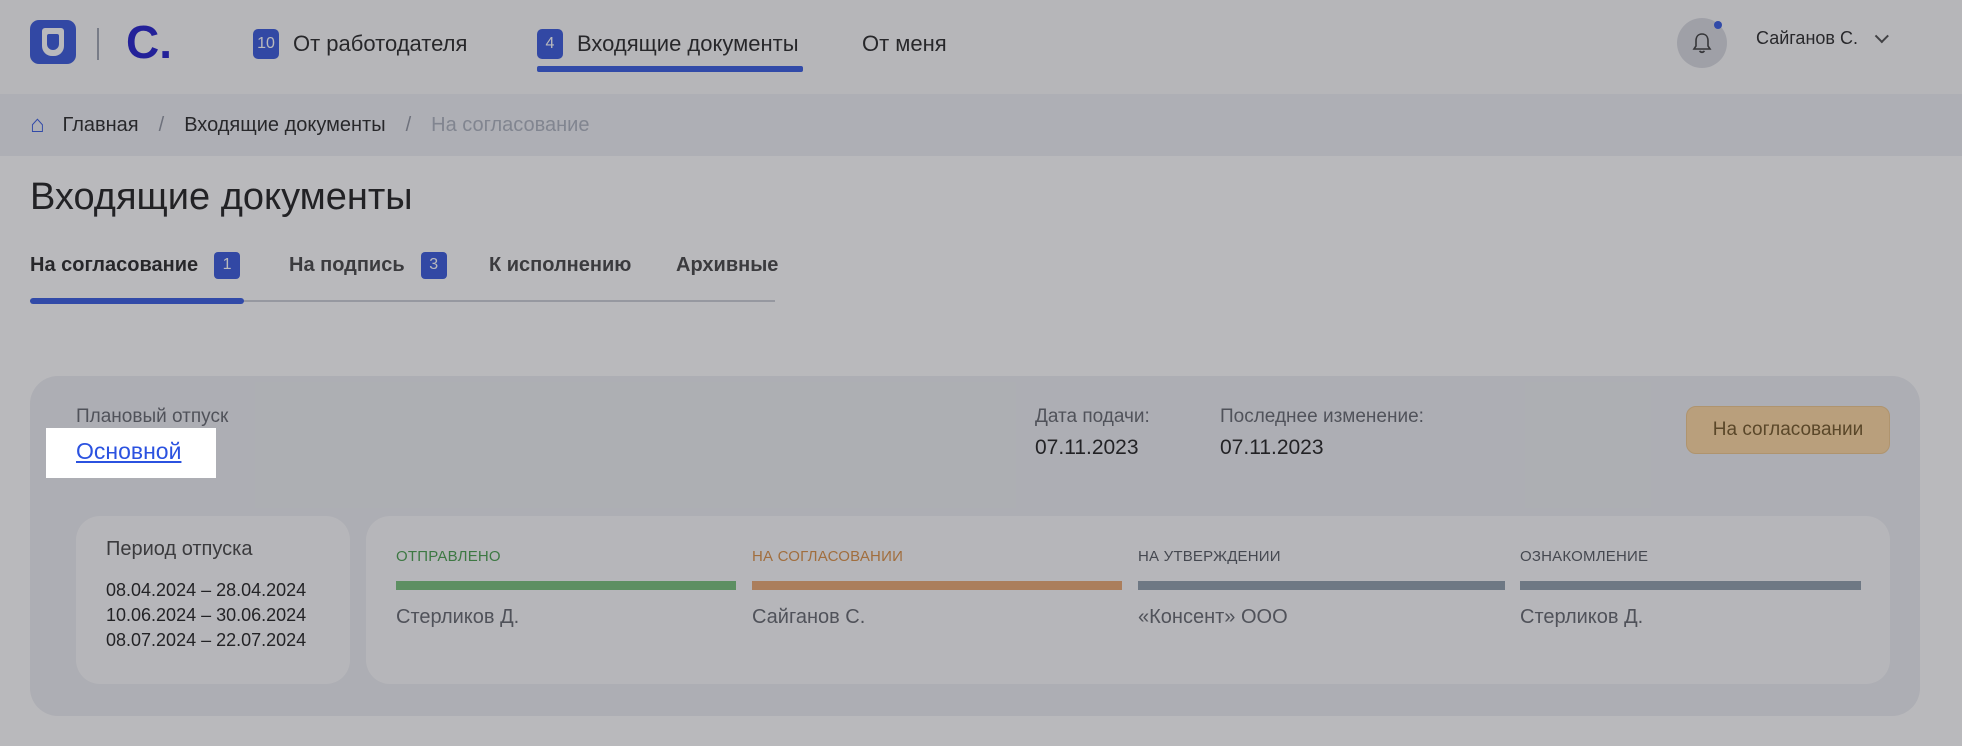 This screenshot has height=746, width=1962. Describe the element at coordinates (37, 125) in the screenshot. I see `home-icon: ⌂` at that location.